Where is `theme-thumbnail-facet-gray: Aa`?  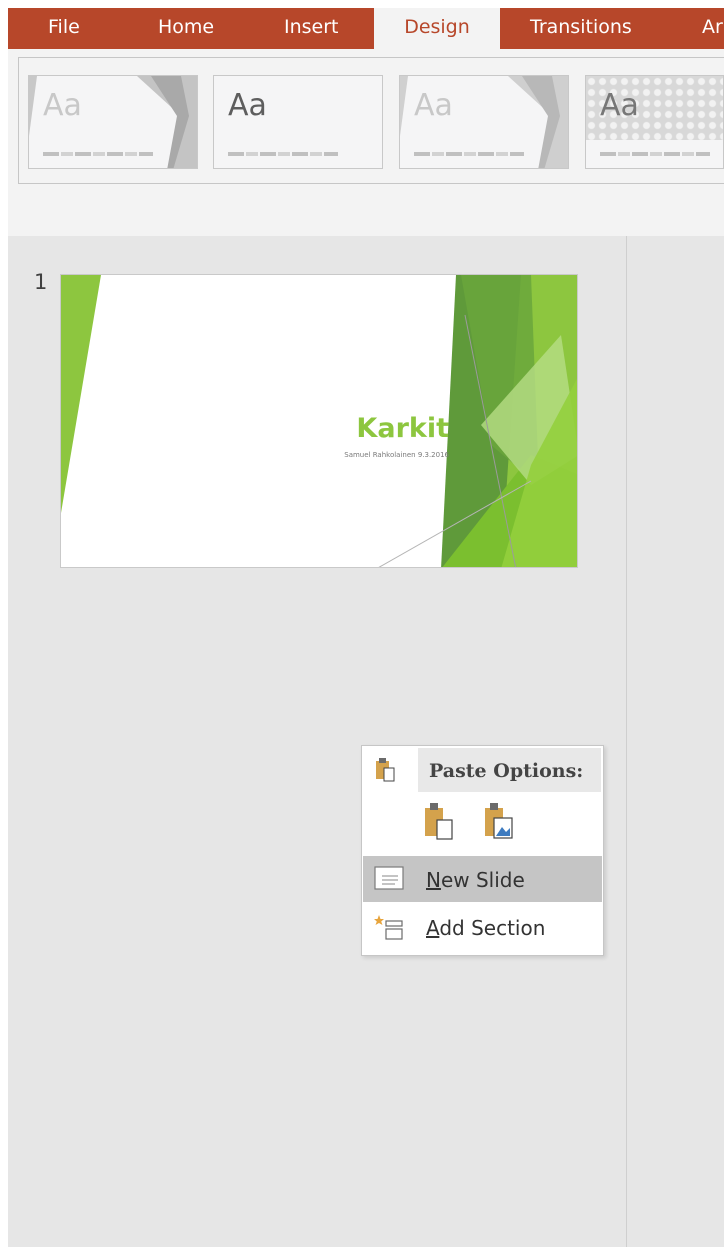
theme-thumbnail-facet-gray: Aa is located at coordinates (113, 122).